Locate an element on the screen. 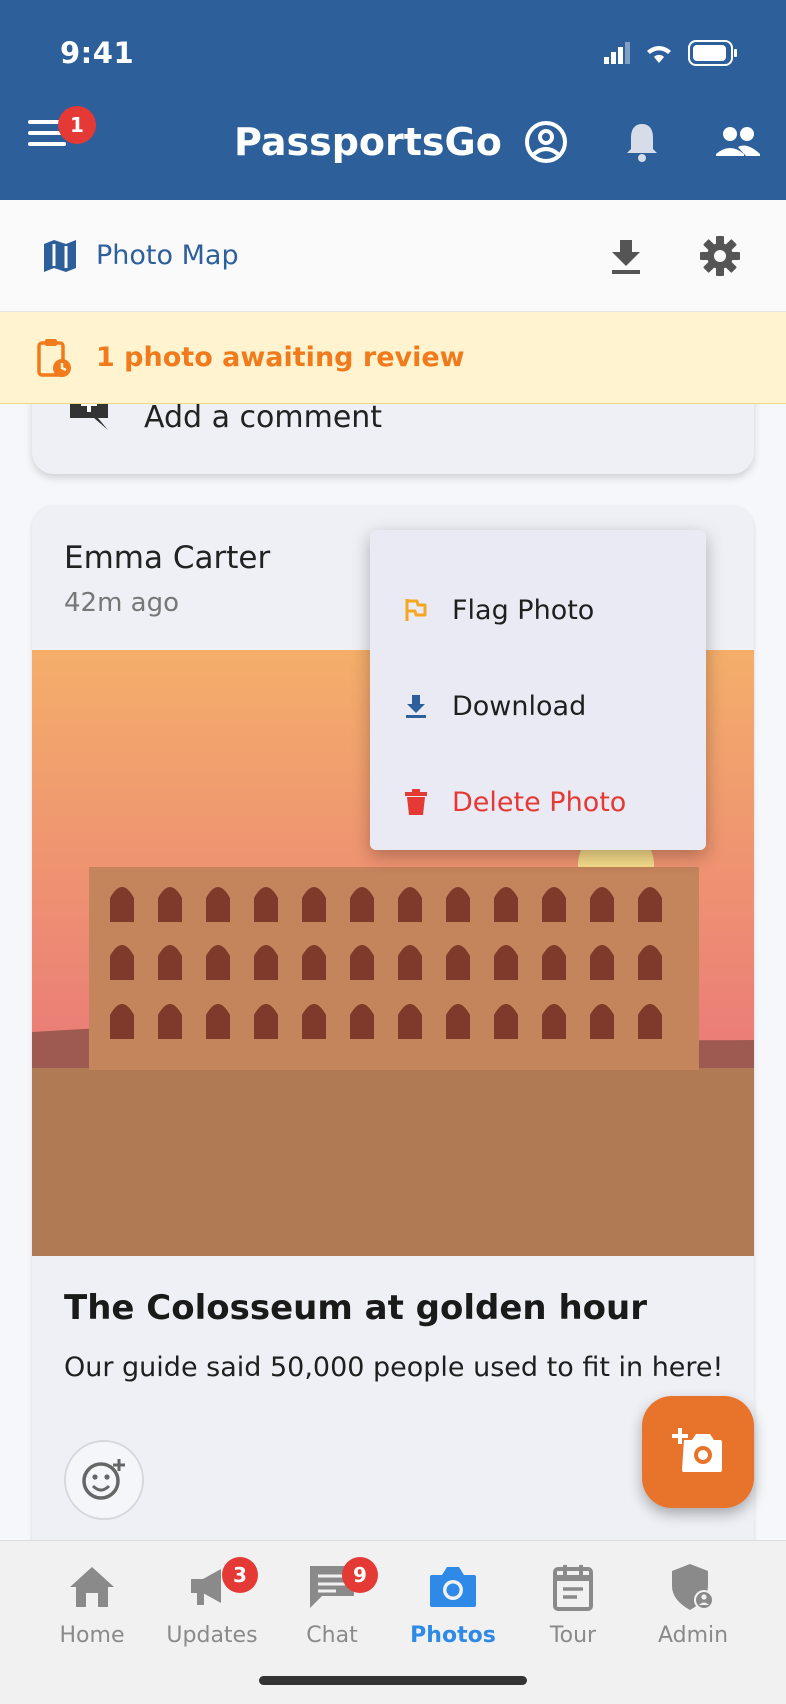 This screenshot has height=1704, width=786. trash-icon is located at coordinates (416, 802).